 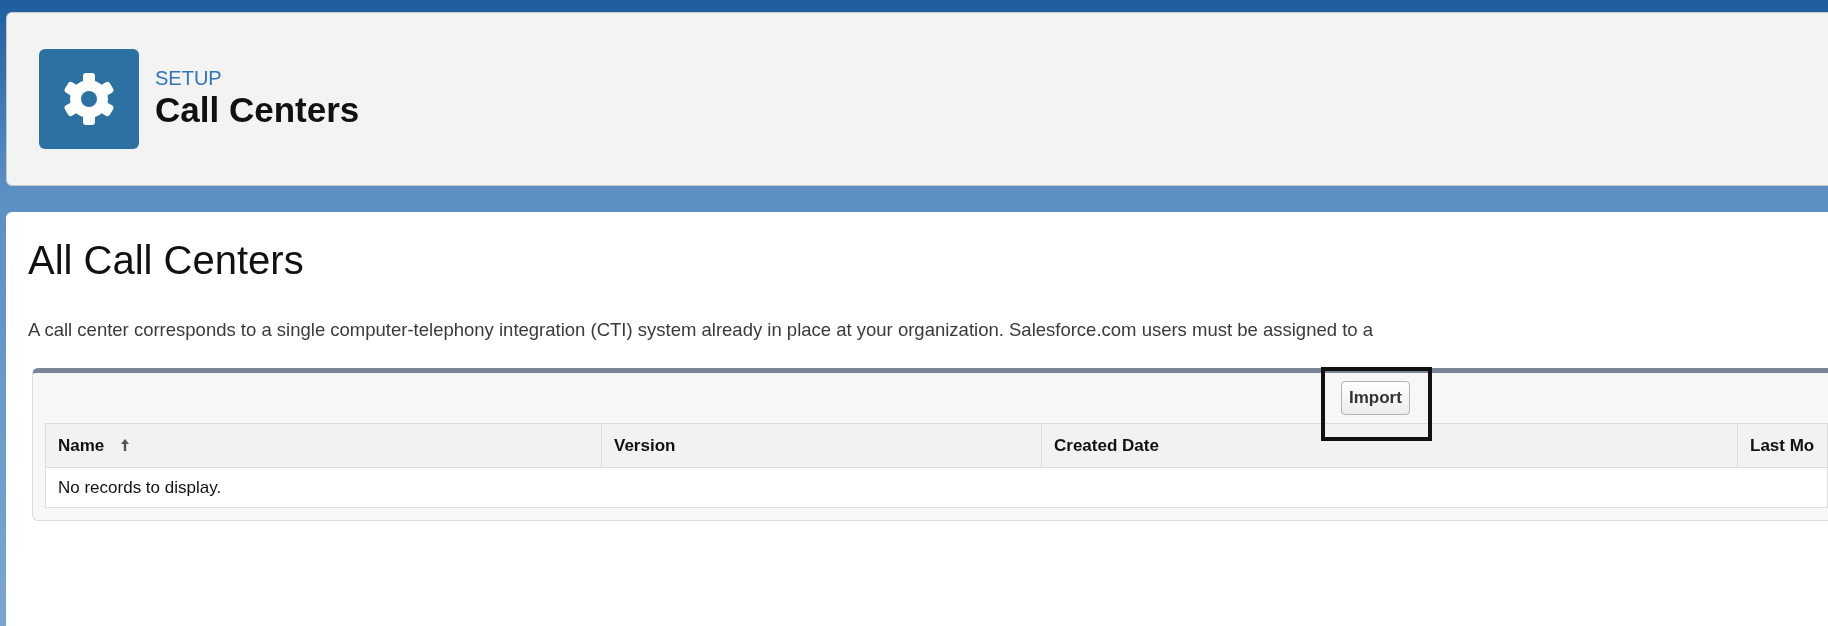 What do you see at coordinates (936, 487) in the screenshot?
I see `empty-message: No records to display.` at bounding box center [936, 487].